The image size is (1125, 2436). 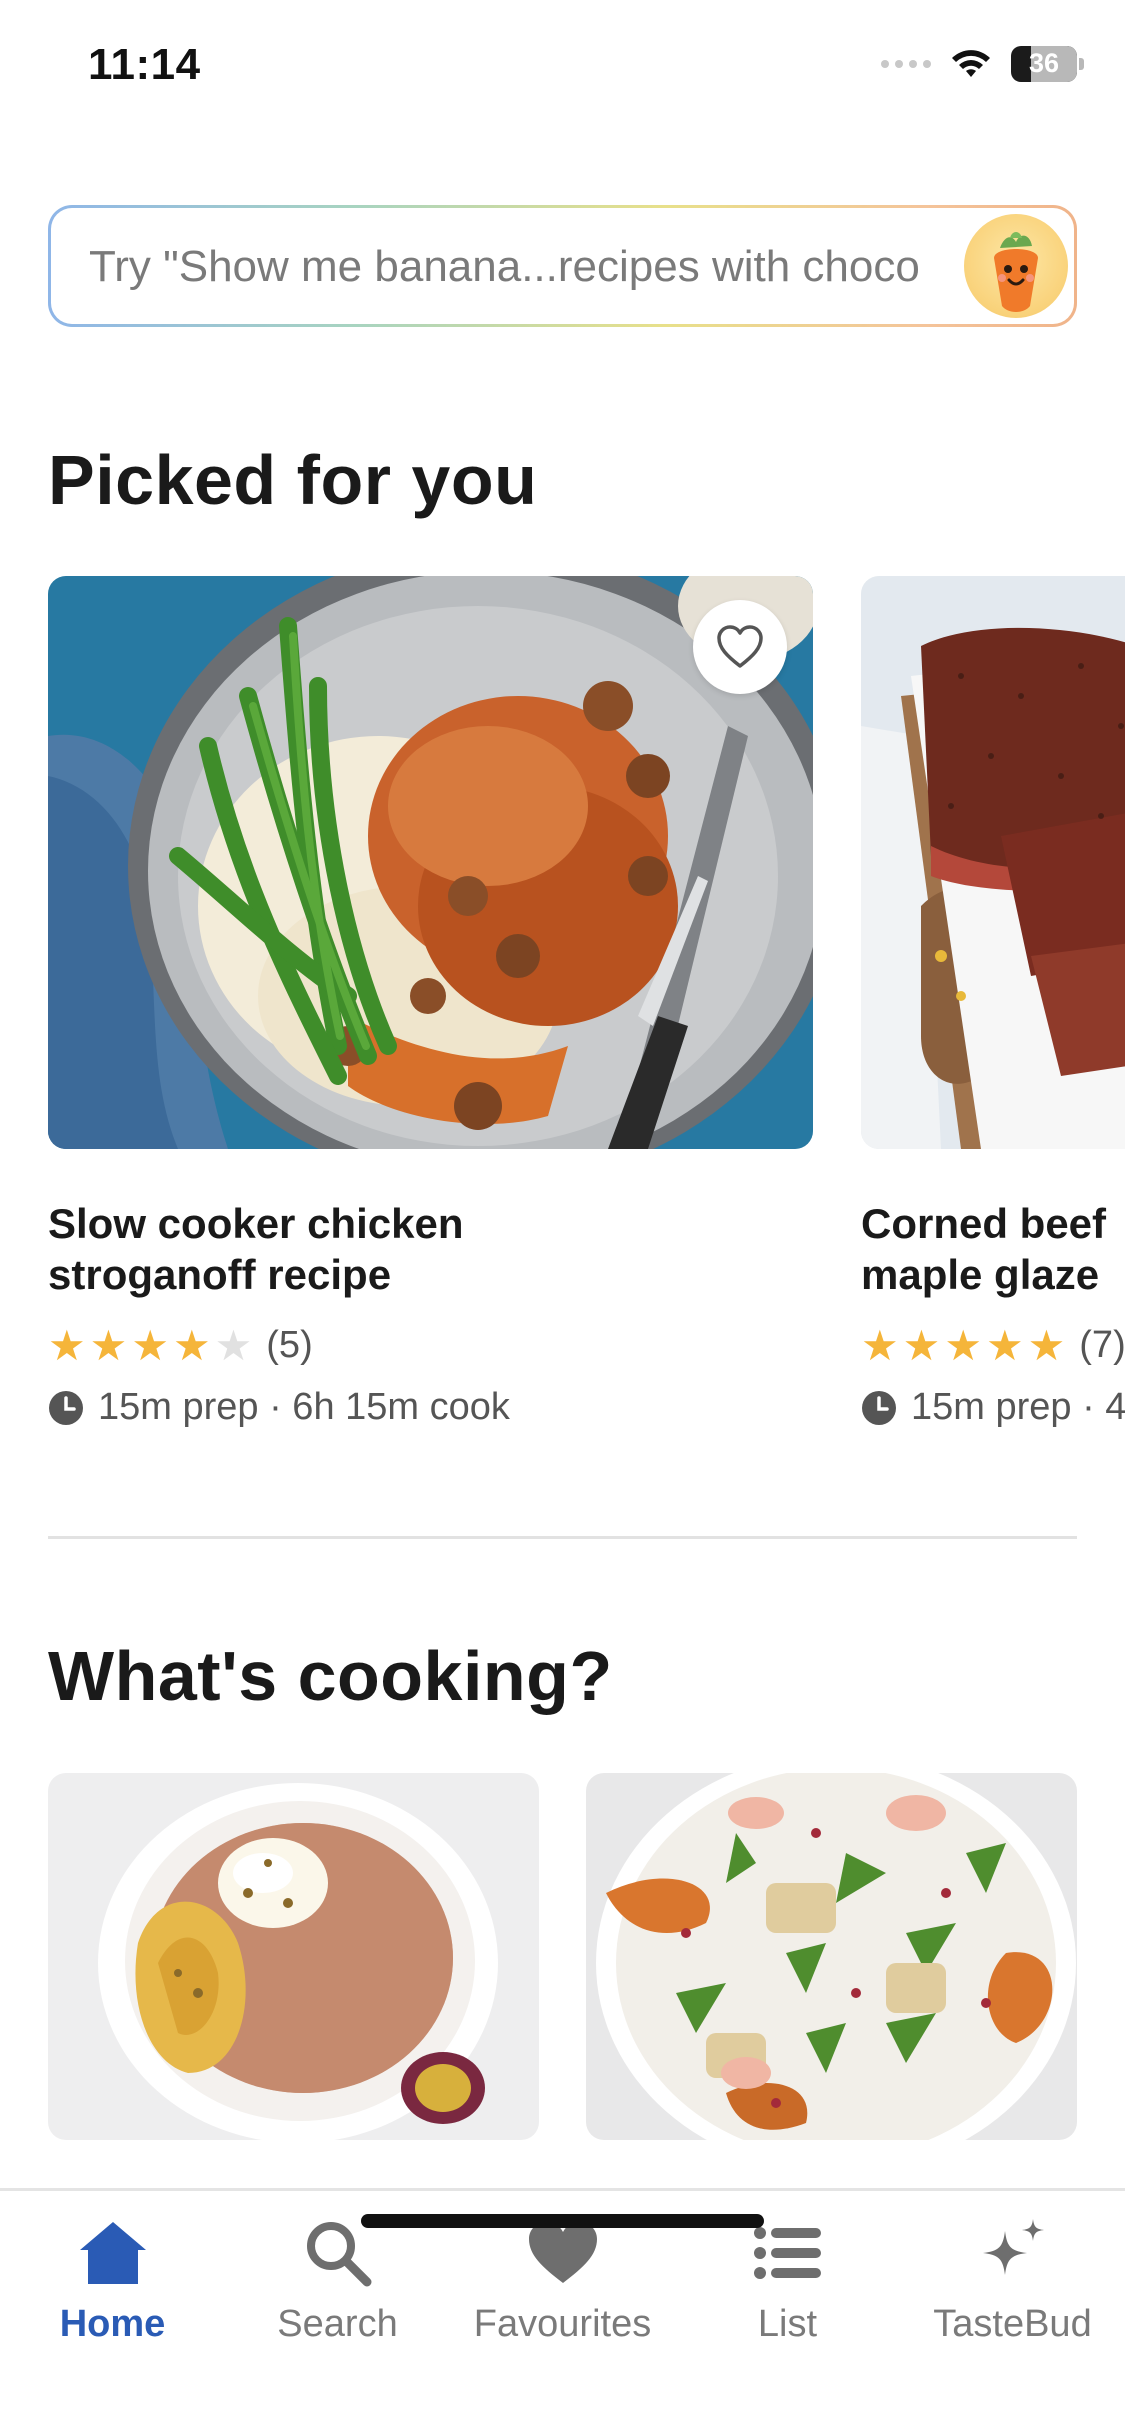 What do you see at coordinates (293, 480) in the screenshot?
I see `section-title-picked: Picked for you` at bounding box center [293, 480].